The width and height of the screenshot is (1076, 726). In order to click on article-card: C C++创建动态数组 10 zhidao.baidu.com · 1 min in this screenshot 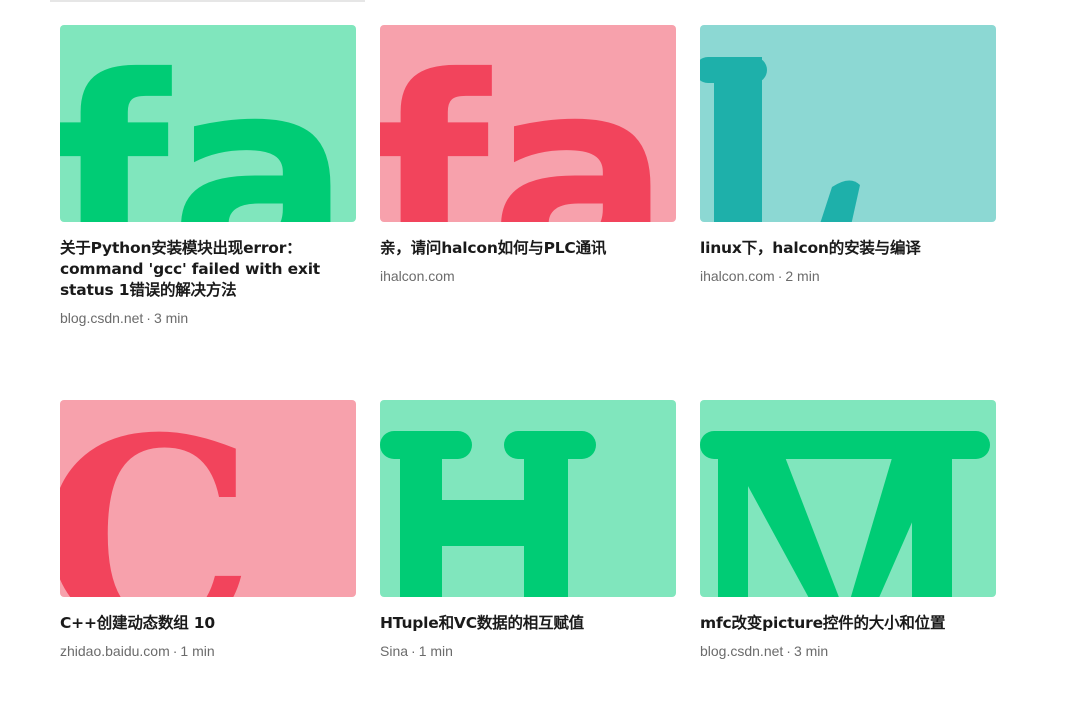, I will do `click(208, 550)`.